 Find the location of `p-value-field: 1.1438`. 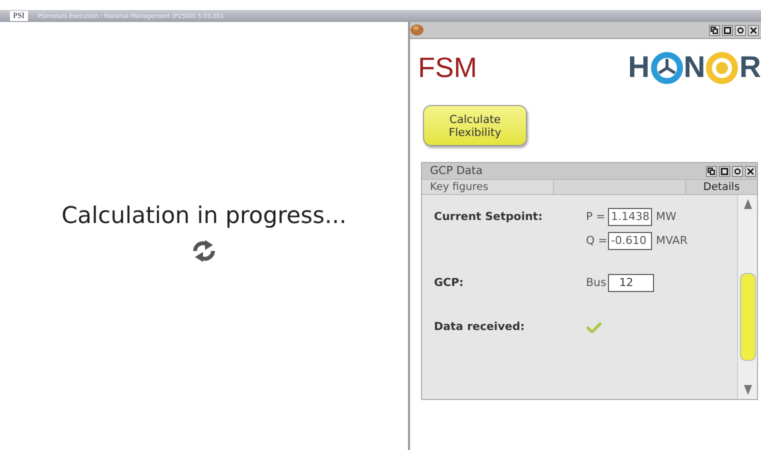

p-value-field: 1.1438 is located at coordinates (630, 217).